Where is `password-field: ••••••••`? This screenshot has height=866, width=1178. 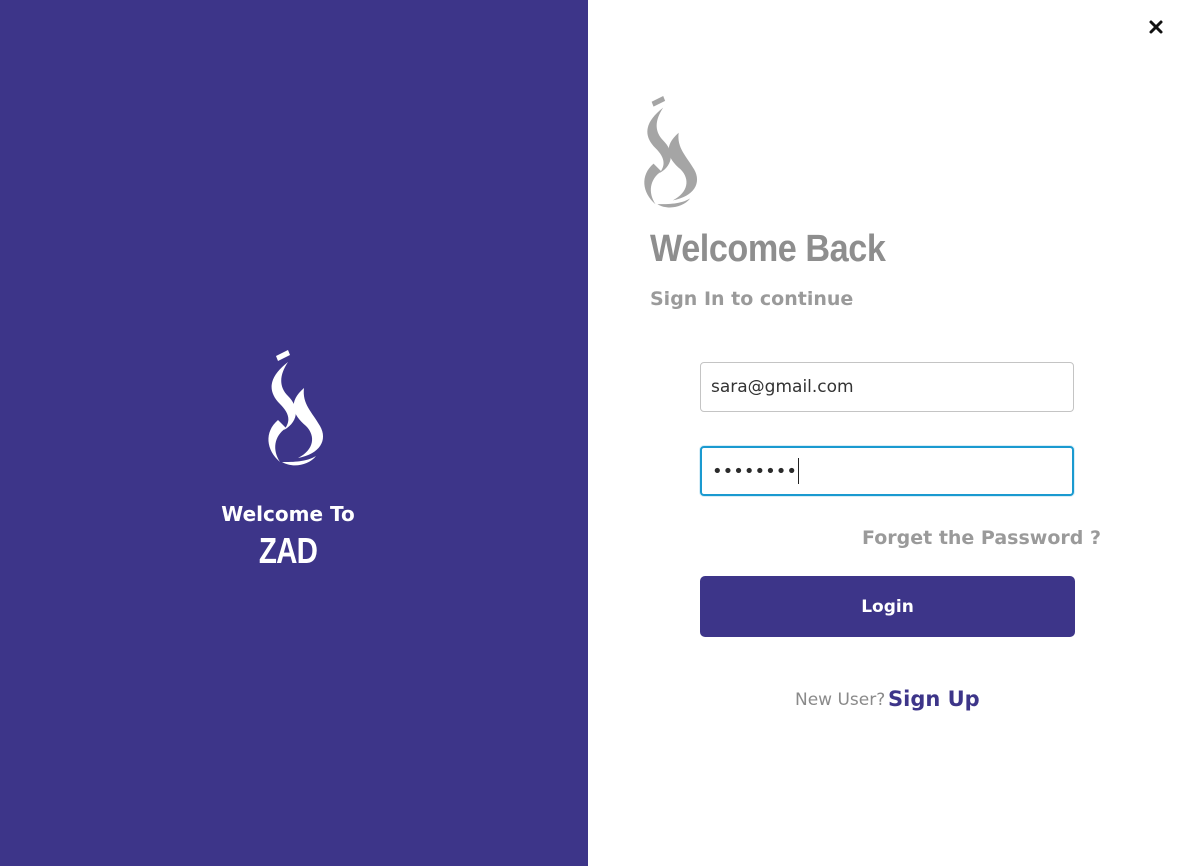 password-field: •••••••• is located at coordinates (887, 471).